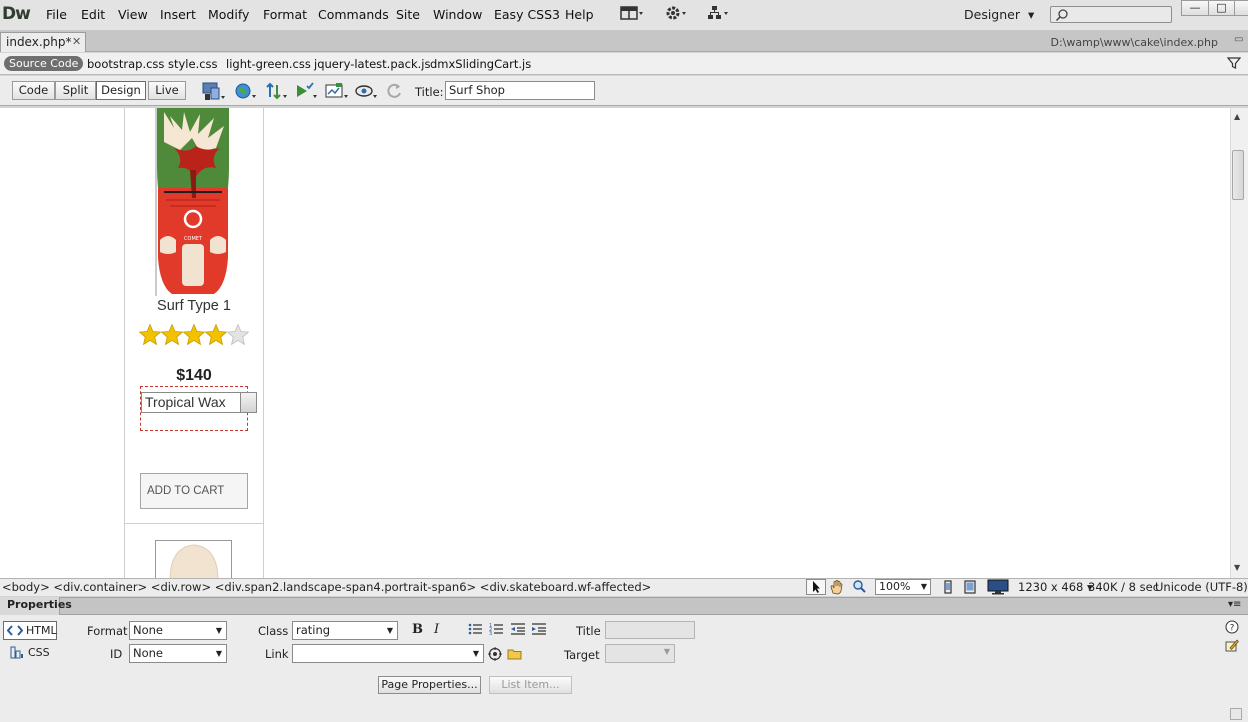 The height and width of the screenshot is (722, 1248). What do you see at coordinates (116, 654) in the screenshot?
I see `id-label: ID` at bounding box center [116, 654].